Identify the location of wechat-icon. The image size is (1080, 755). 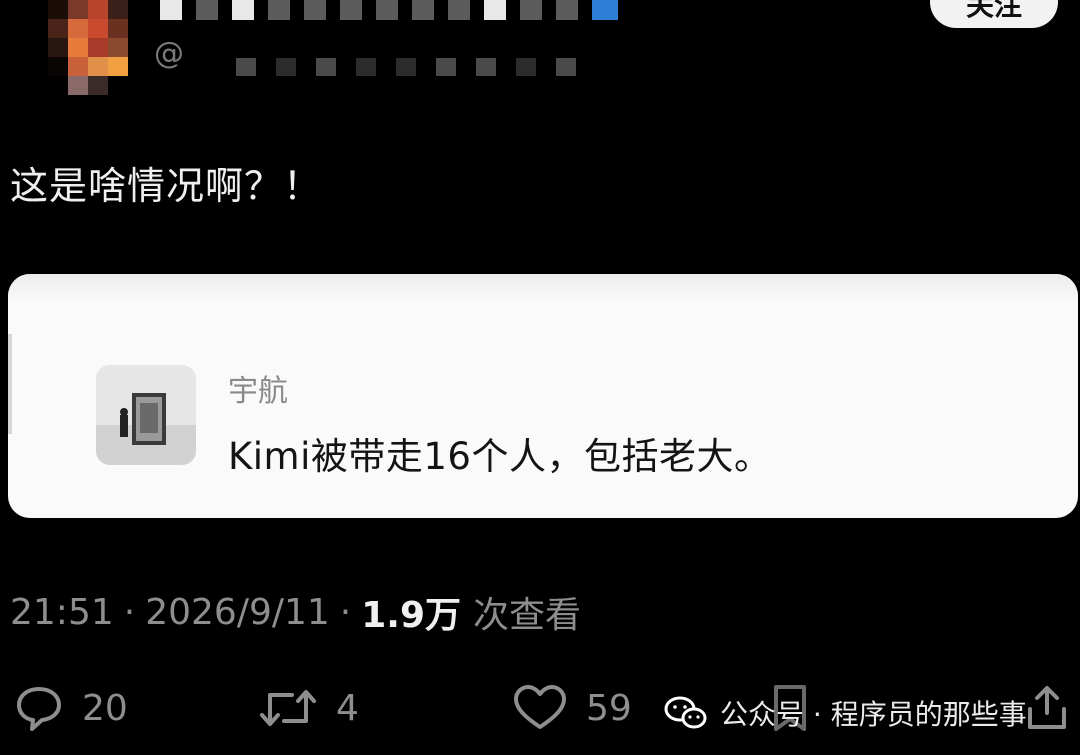
(685, 712).